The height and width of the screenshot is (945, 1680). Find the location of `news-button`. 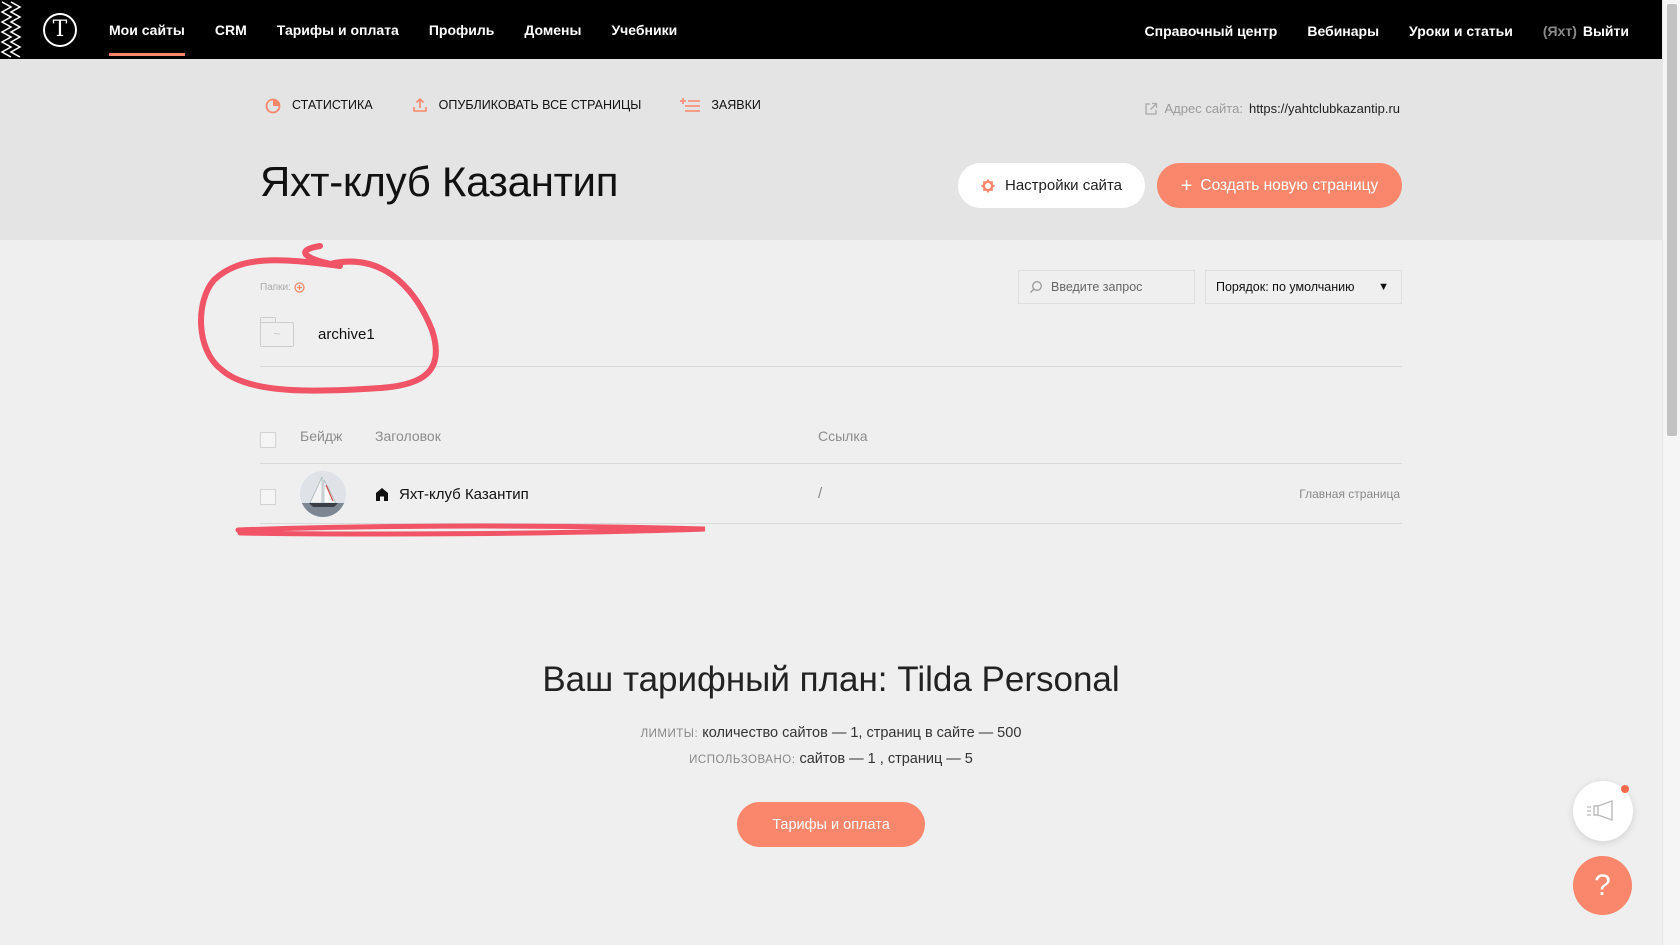

news-button is located at coordinates (1603, 811).